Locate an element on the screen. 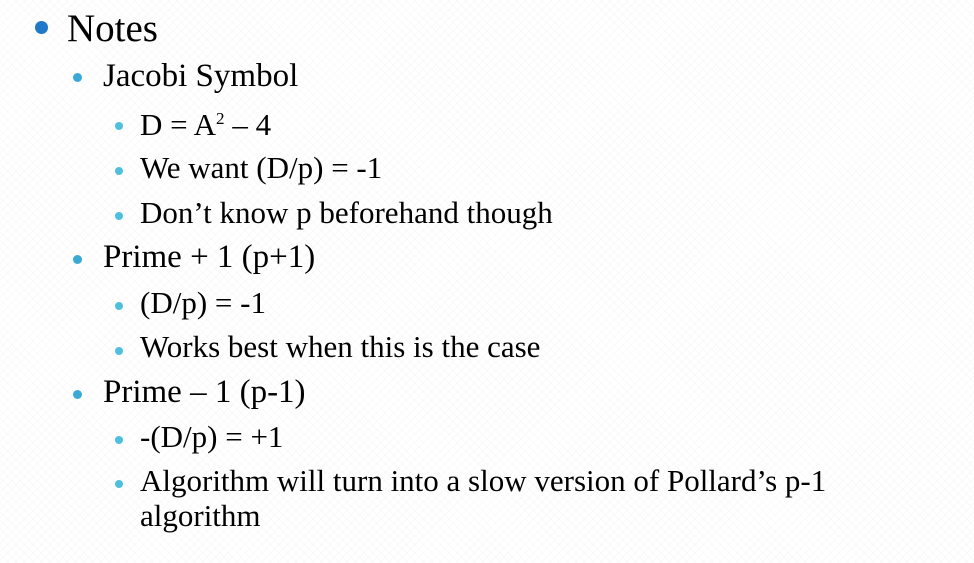 This screenshot has height=563, width=974. item-d-formula-exponent: 2 is located at coordinates (220, 118).